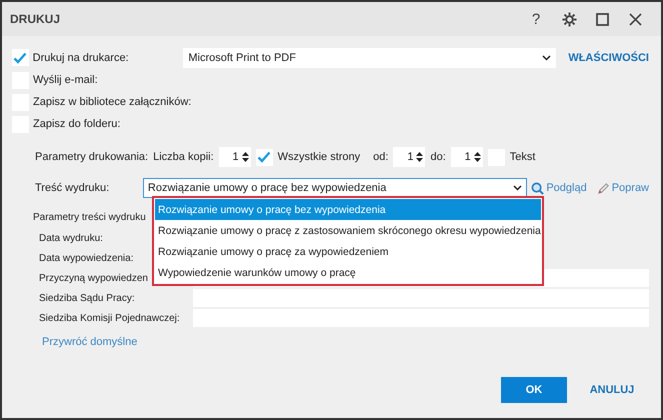  I want to click on window-title: DRUKUJ, so click(36, 19).